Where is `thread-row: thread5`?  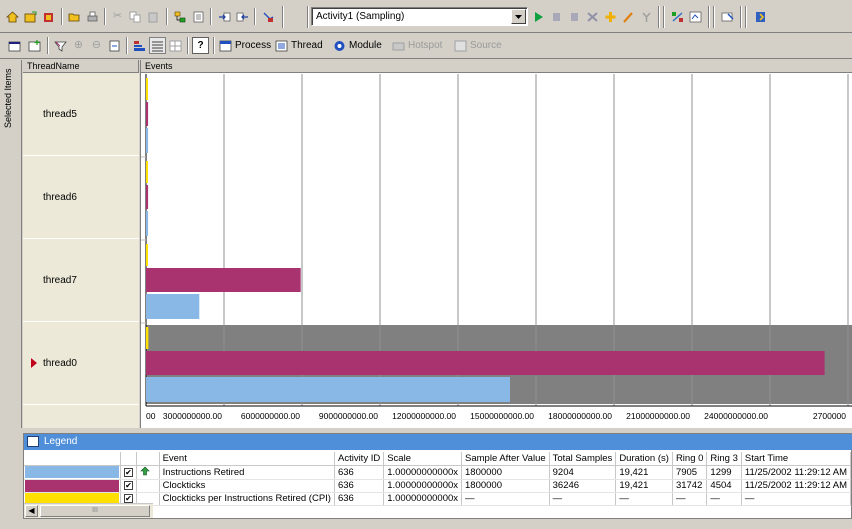 thread-row: thread5 is located at coordinates (81, 115).